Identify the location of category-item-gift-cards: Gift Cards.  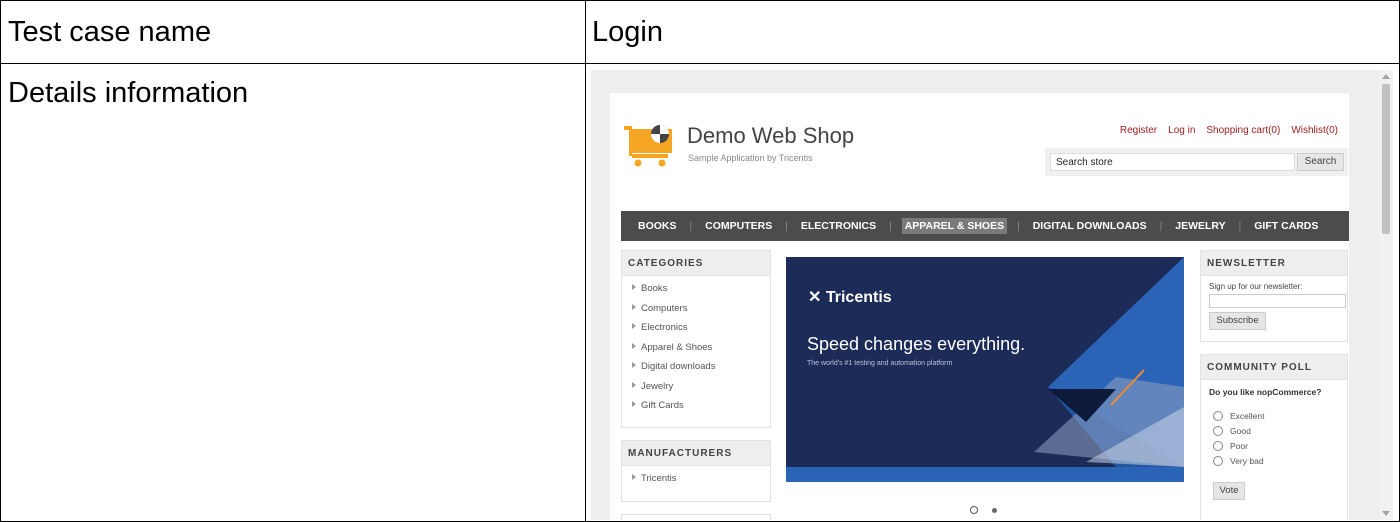
(701, 410).